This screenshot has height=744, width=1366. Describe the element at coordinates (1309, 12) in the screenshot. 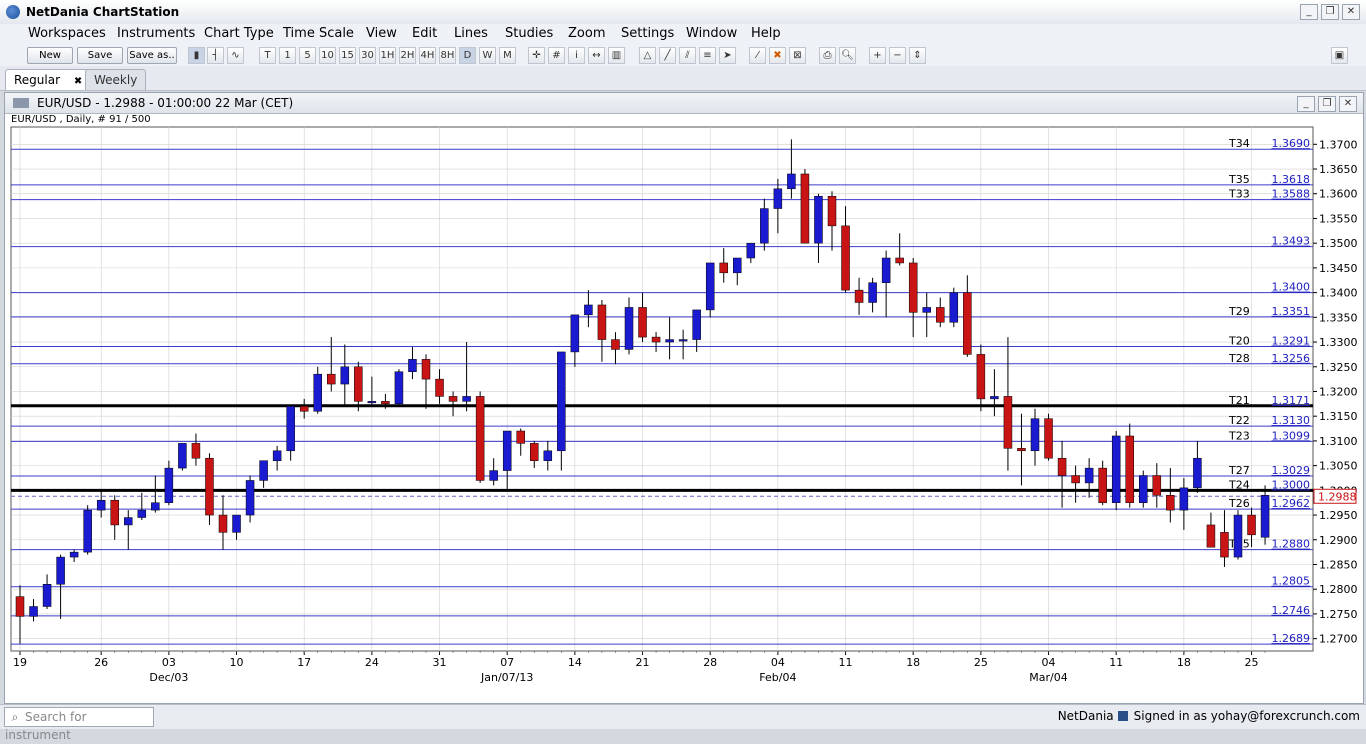

I see `minimize-icon: _` at that location.